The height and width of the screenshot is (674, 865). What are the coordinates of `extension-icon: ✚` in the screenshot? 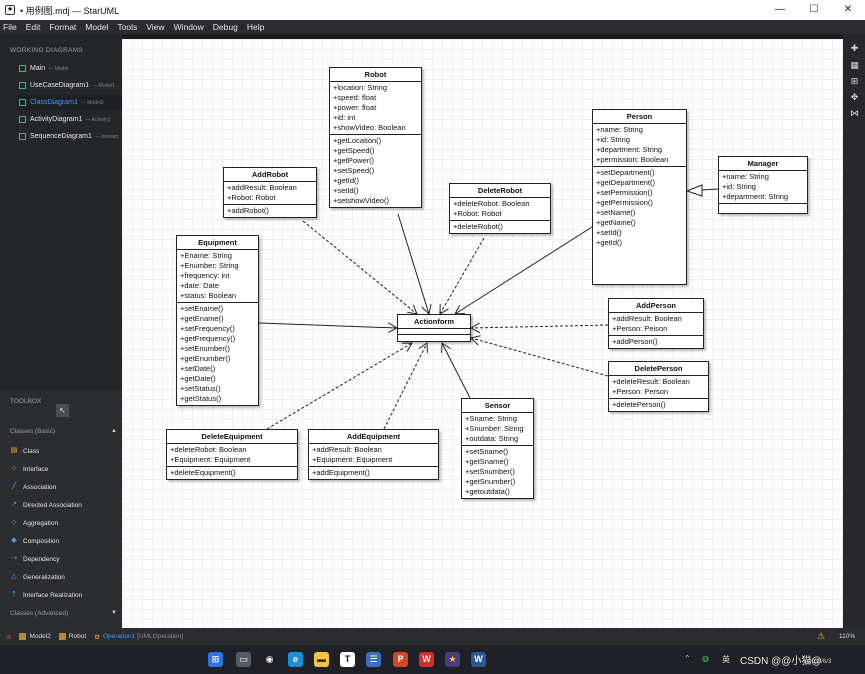 It's located at (854, 48).